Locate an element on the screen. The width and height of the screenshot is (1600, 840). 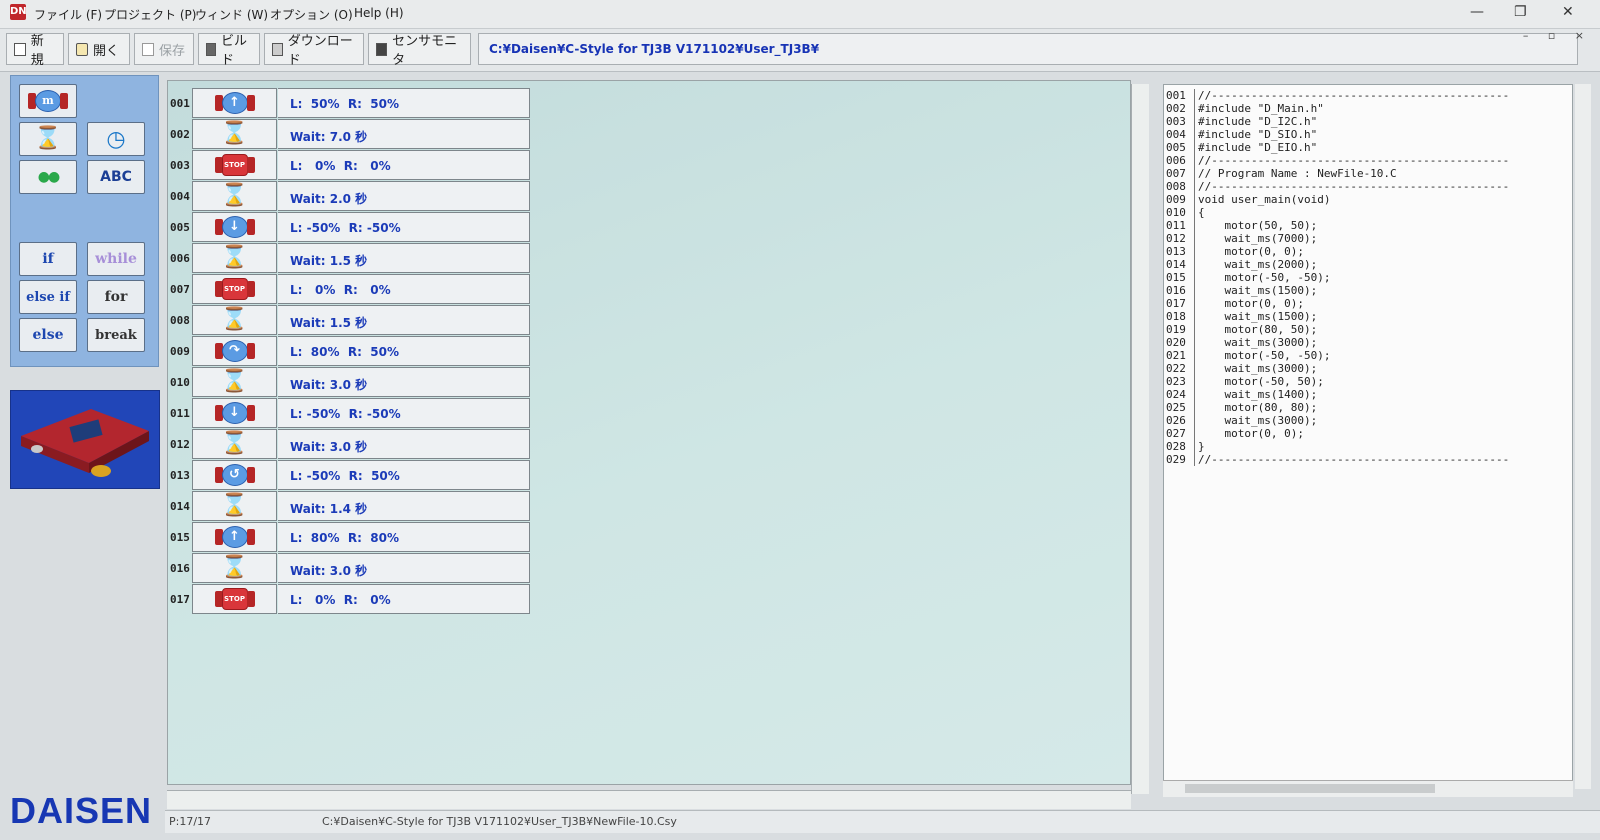
motor-parameter: L: 80% R: 80% is located at coordinates (404, 537).